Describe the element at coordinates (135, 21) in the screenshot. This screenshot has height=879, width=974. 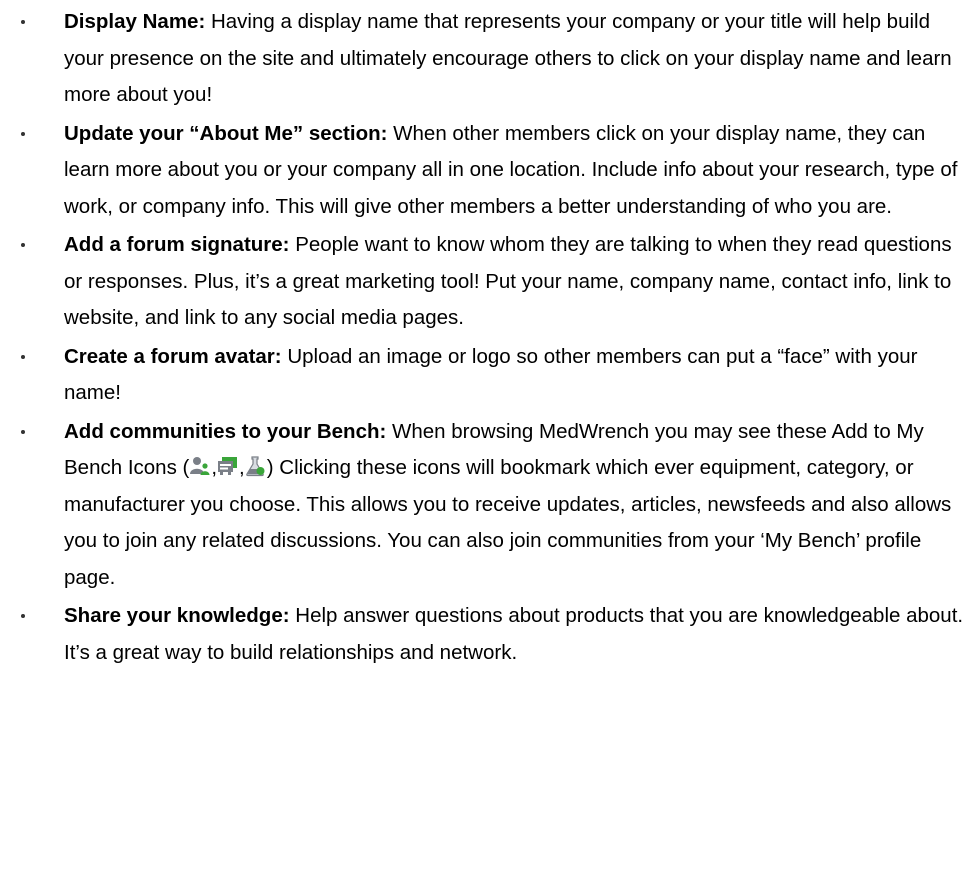
I see `item-heading: Display Name:` at that location.